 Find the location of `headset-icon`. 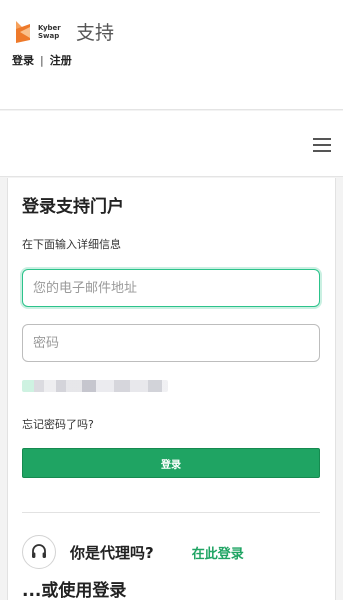

headset-icon is located at coordinates (39, 552).